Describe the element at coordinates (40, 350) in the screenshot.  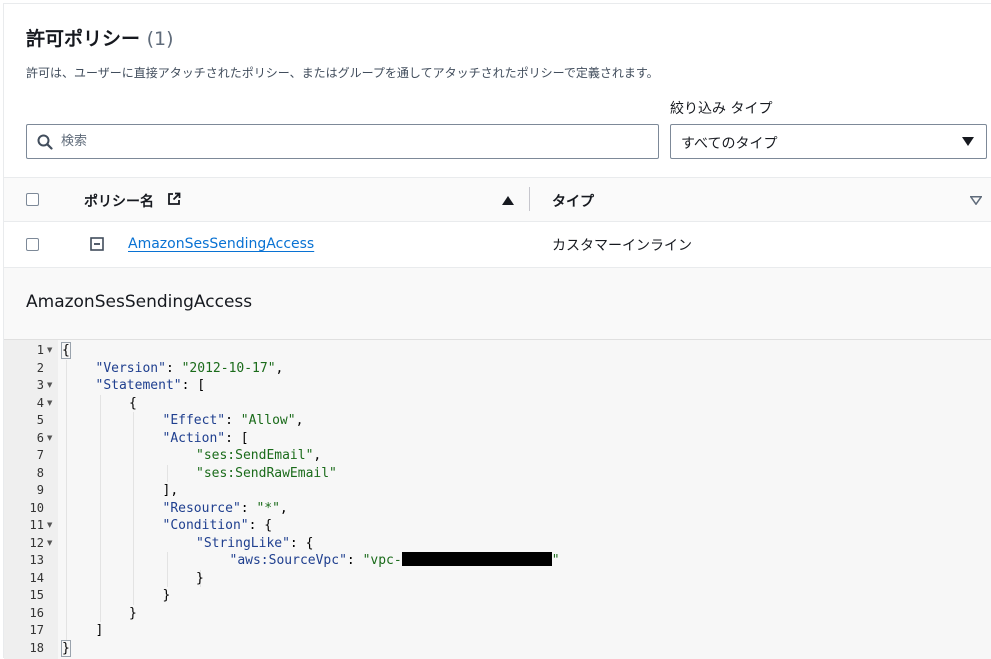
I see `line-number: 1` at that location.